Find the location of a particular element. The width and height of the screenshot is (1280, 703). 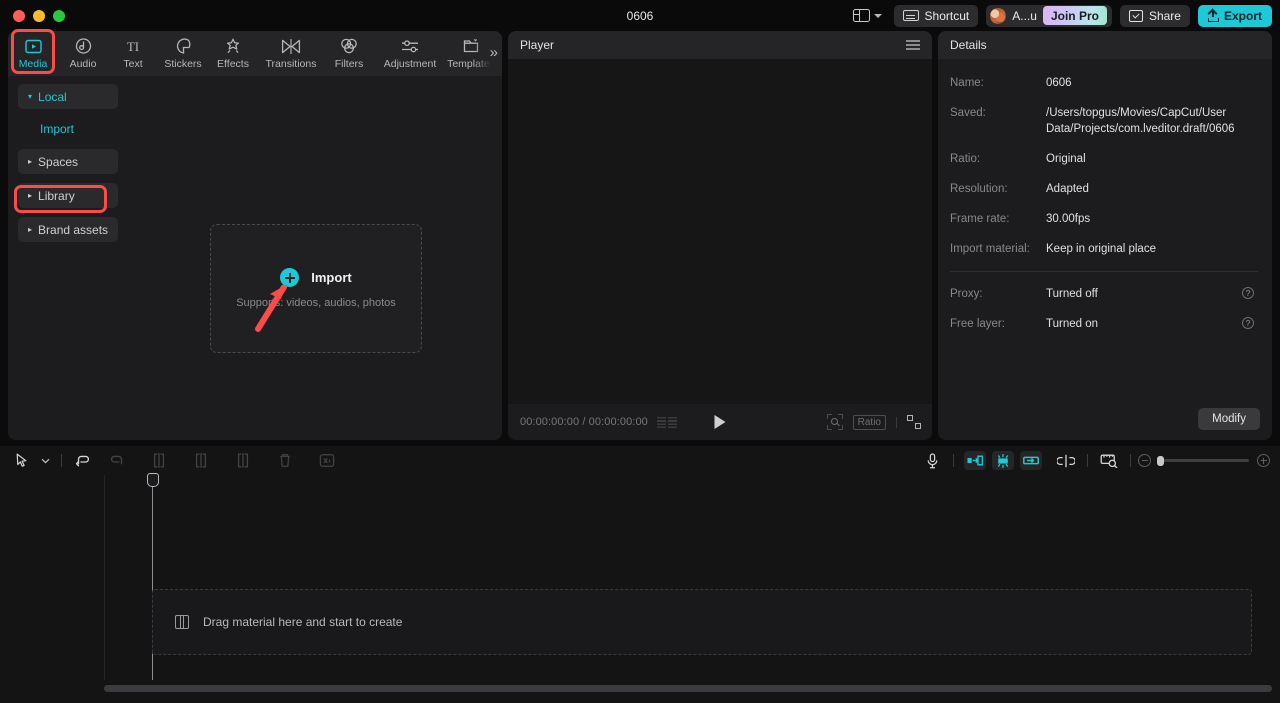

zoom-slider-knob is located at coordinates (1160, 460).